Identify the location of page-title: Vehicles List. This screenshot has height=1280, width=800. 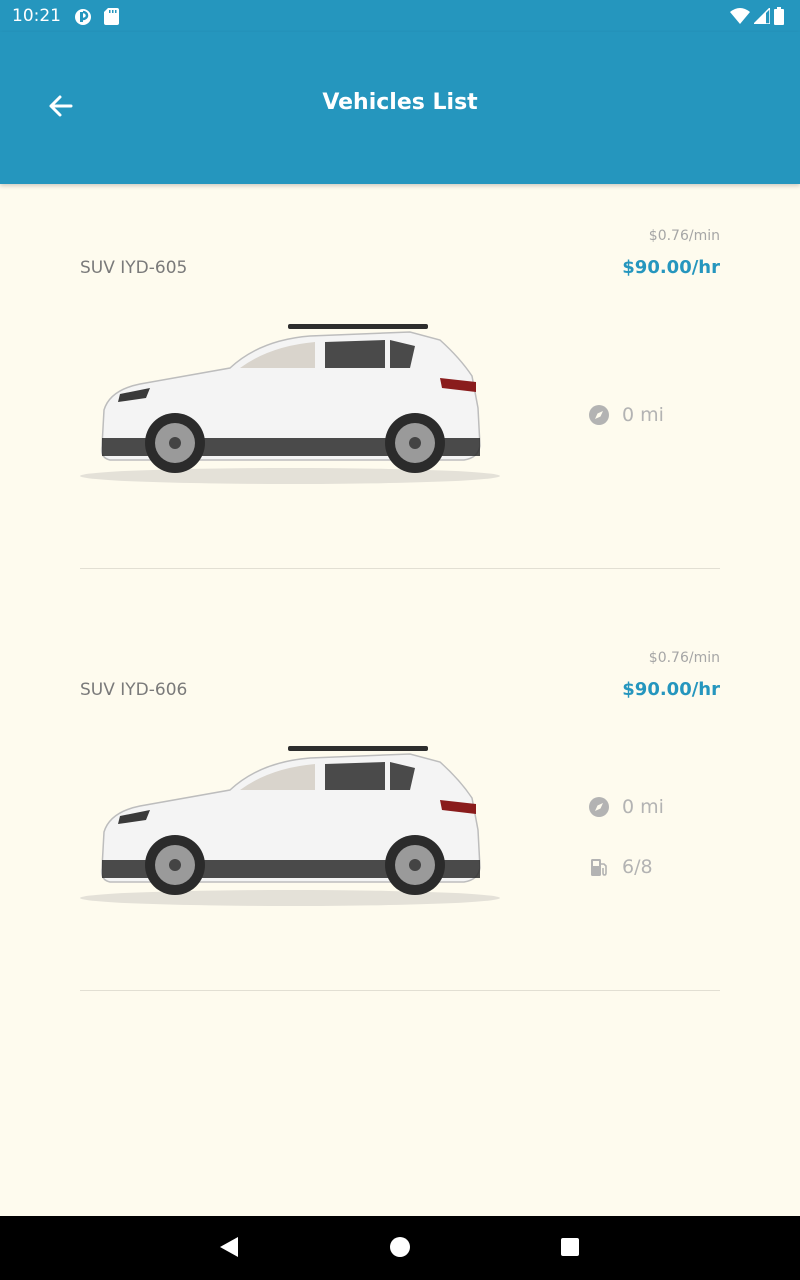
(400, 102).